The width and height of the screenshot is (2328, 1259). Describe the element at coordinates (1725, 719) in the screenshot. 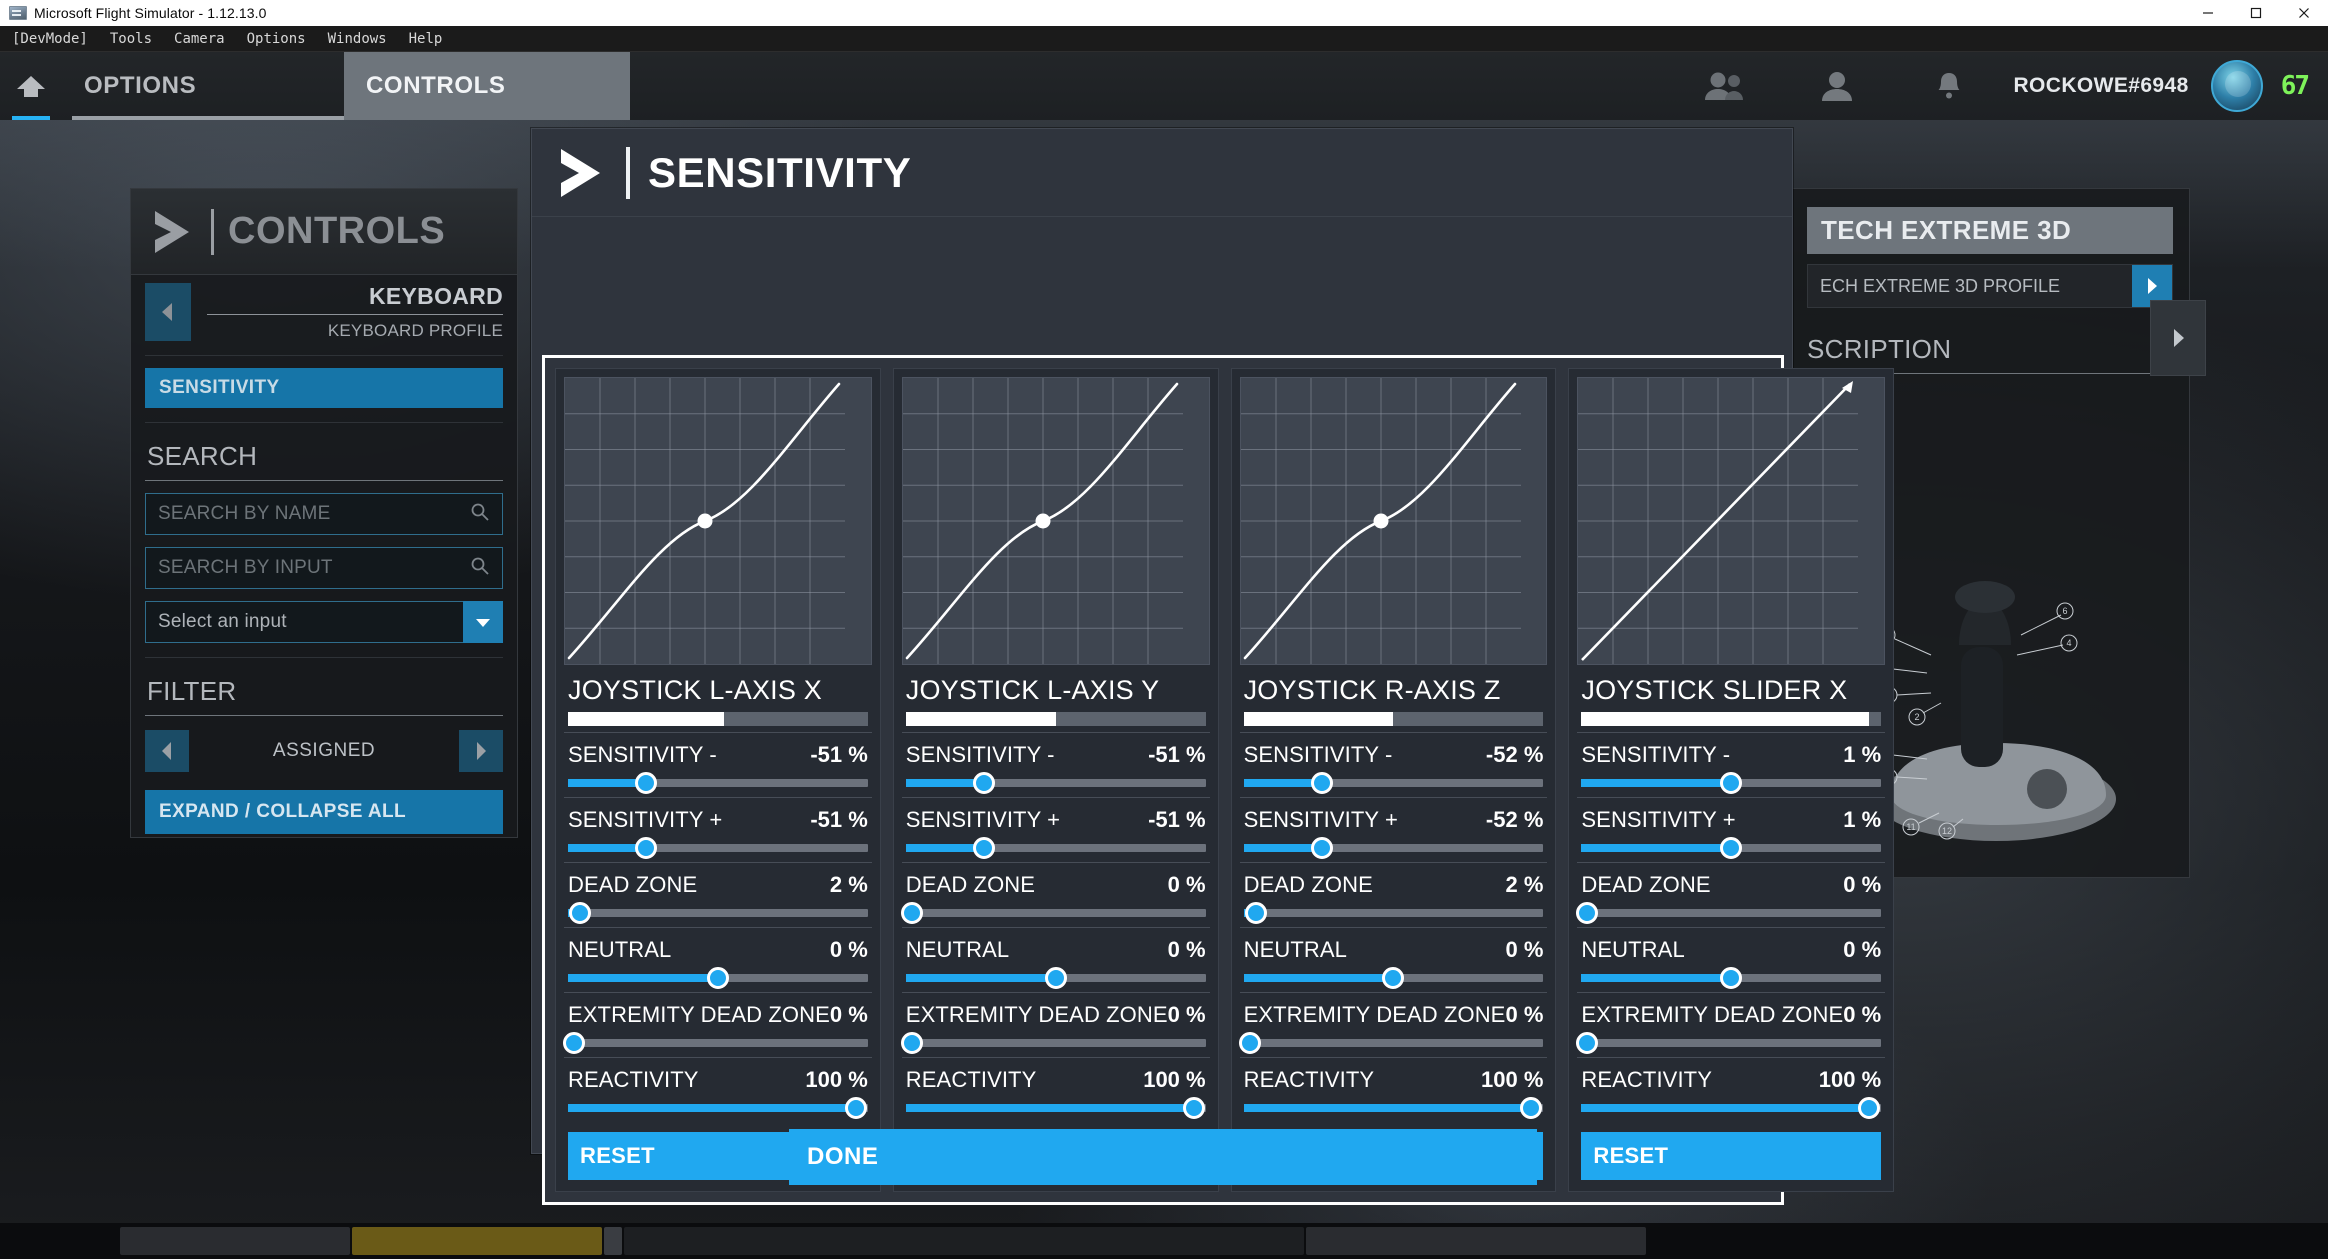

I see `axis-position-fill` at that location.